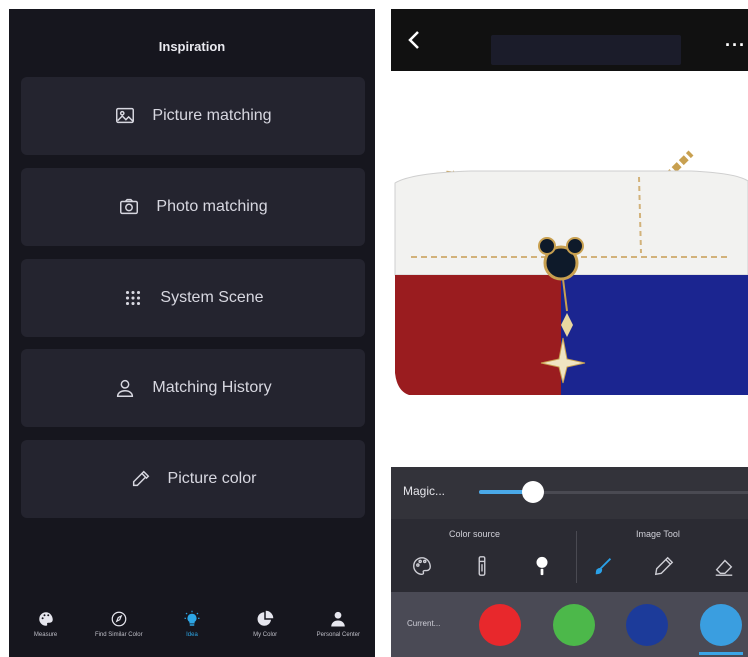 The height and width of the screenshot is (657, 748). I want to click on nav-my-color: My Color, so click(265, 630).